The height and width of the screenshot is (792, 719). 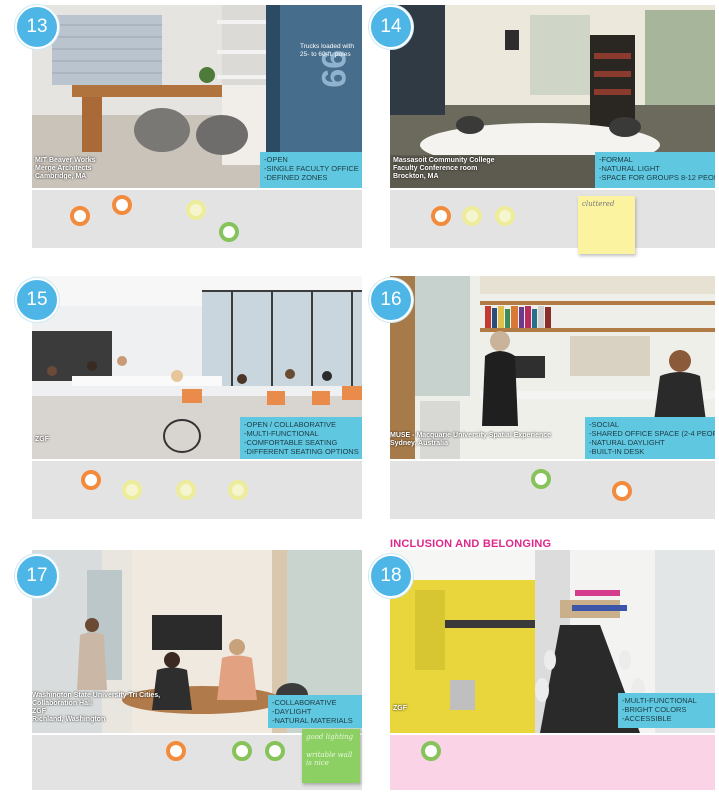 I want to click on card-number-badge: 14, so click(x=391, y=27).